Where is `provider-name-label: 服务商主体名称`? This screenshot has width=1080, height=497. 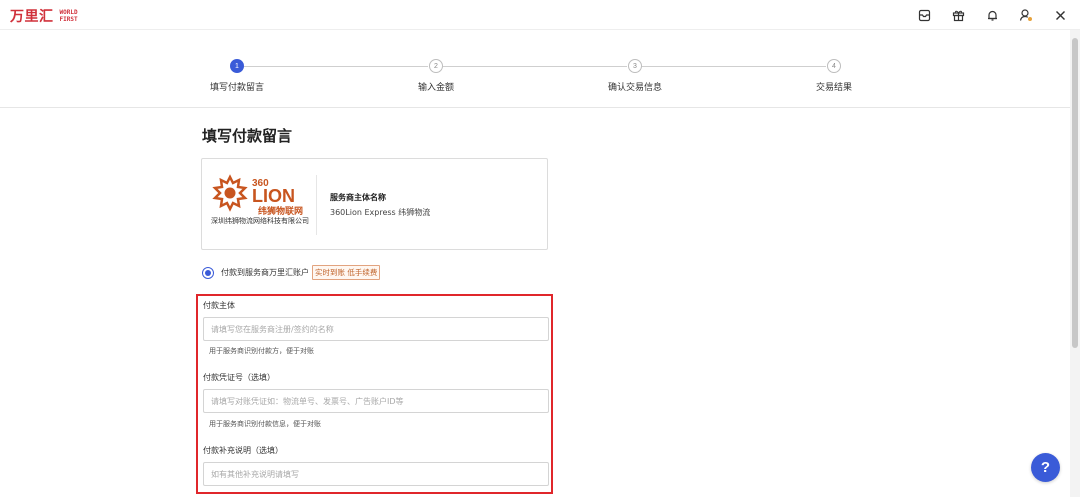
provider-name-label: 服务商主体名称 is located at coordinates (358, 197).